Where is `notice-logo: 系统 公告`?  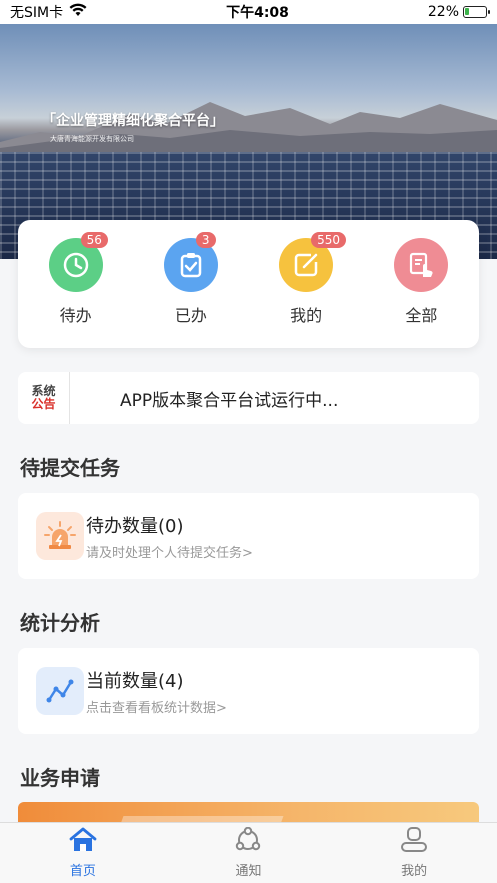 notice-logo: 系统 公告 is located at coordinates (44, 398).